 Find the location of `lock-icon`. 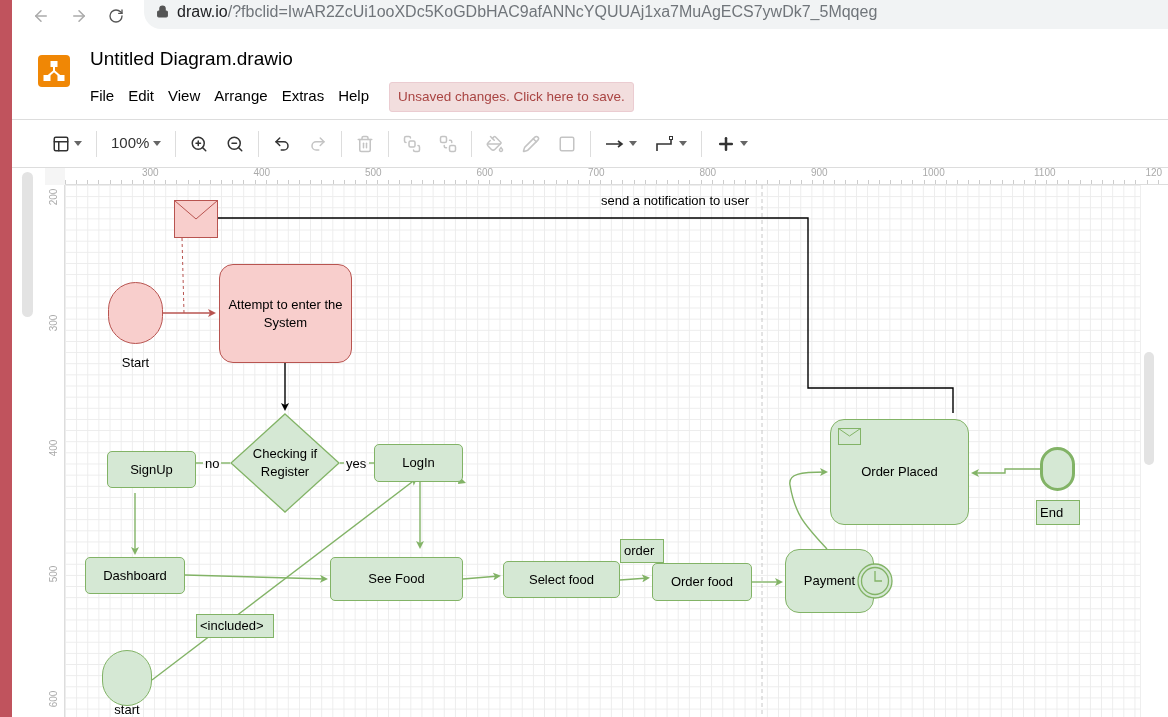

lock-icon is located at coordinates (162, 11).